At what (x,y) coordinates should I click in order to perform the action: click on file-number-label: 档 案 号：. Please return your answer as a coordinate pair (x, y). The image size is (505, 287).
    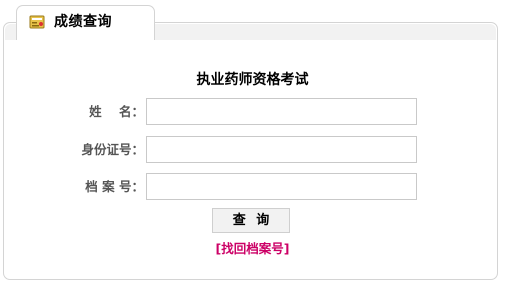
    Looking at the image, I should click on (114, 186).